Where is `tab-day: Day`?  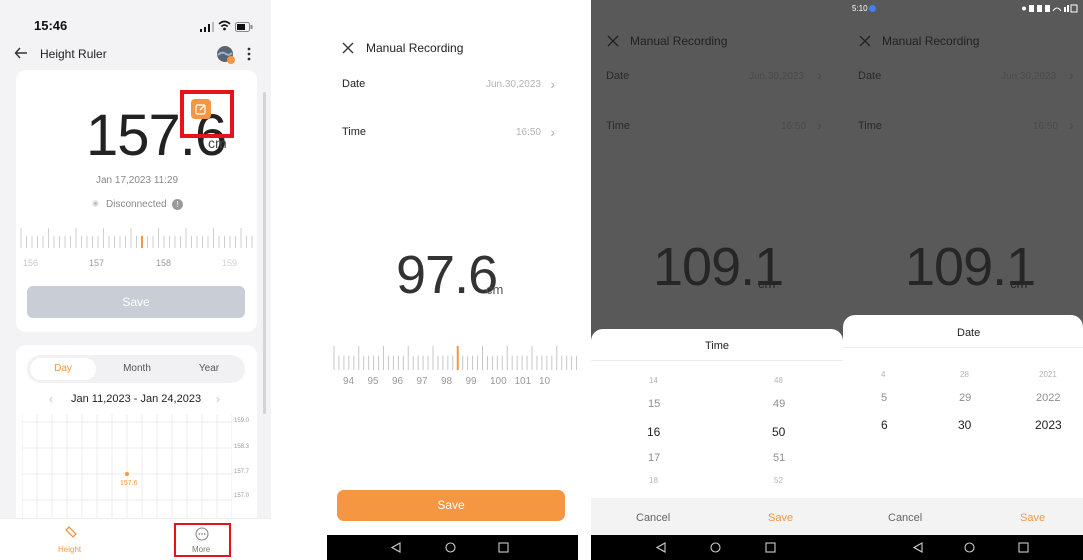 tab-day: Day is located at coordinates (63, 369).